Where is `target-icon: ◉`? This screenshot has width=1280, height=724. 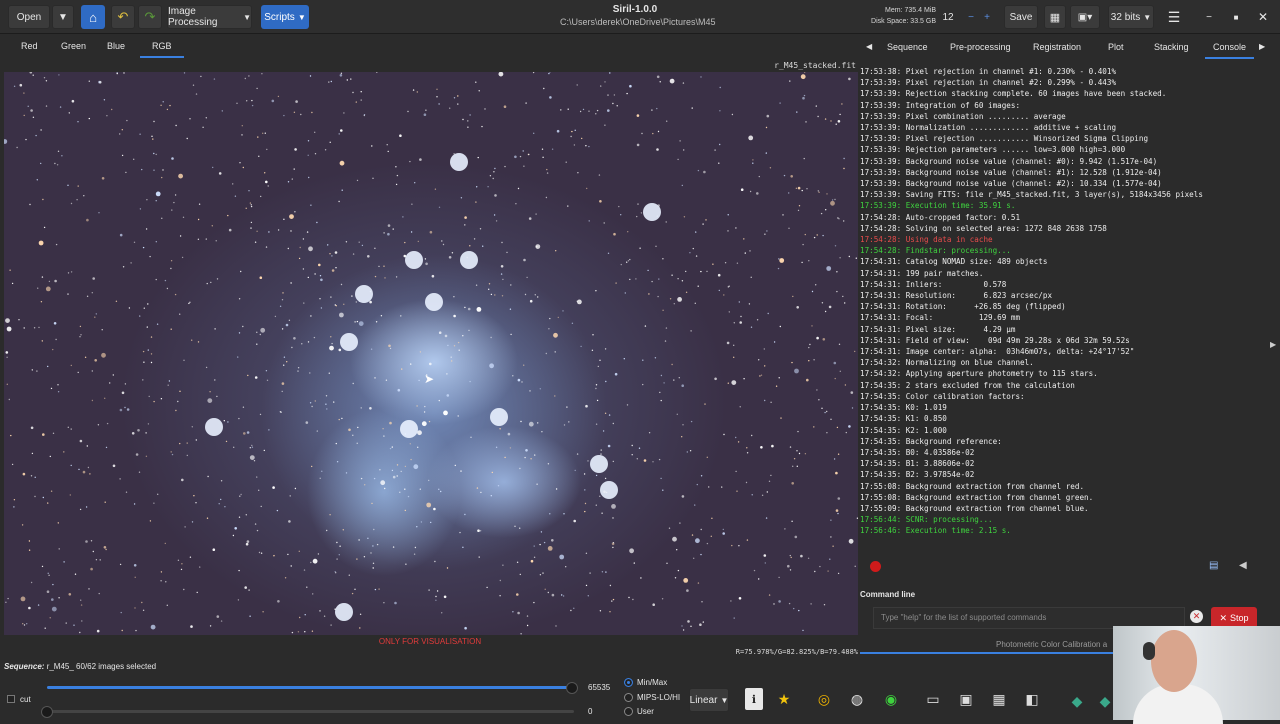
target-icon: ◉ is located at coordinates (891, 699).